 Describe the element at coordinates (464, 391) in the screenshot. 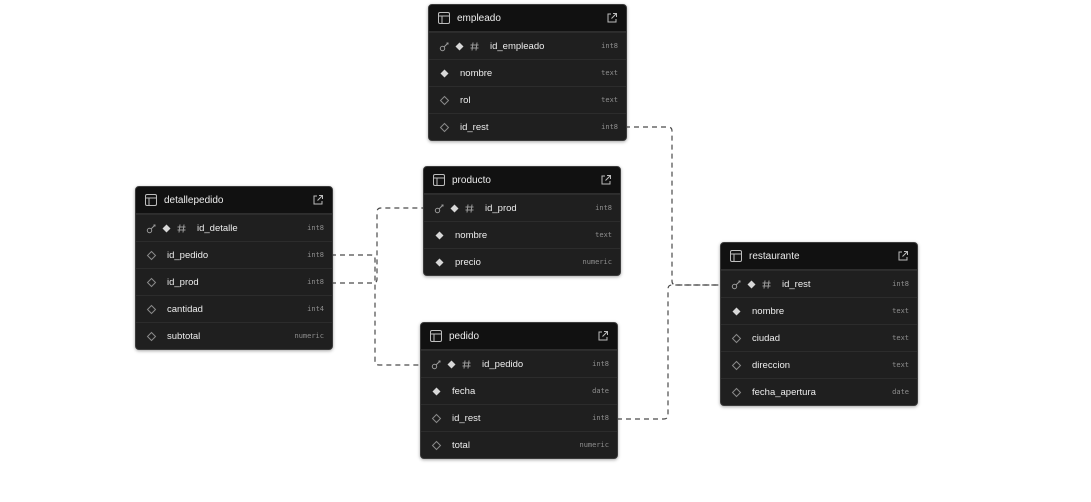

I see `column-name: fecha` at that location.